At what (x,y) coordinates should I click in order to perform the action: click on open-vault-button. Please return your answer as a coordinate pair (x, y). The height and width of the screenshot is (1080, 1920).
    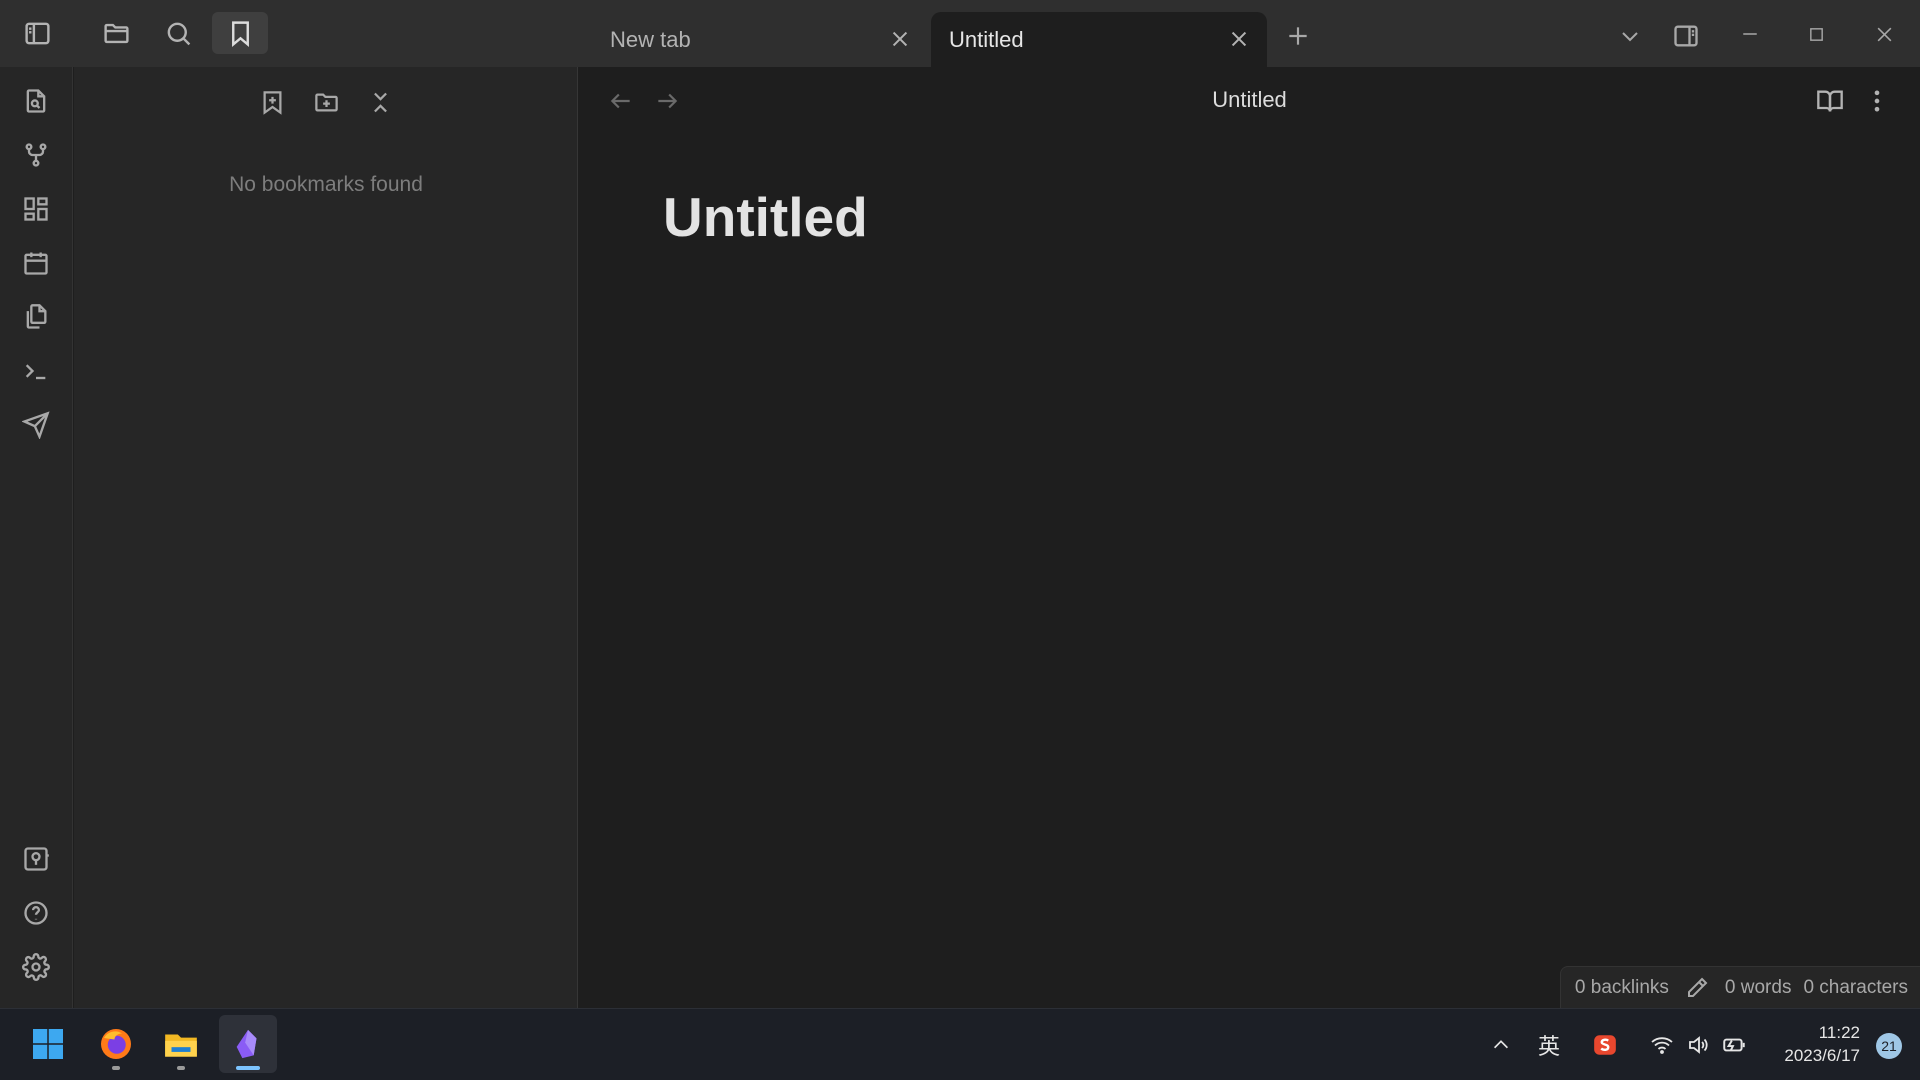
    Looking at the image, I should click on (36, 859).